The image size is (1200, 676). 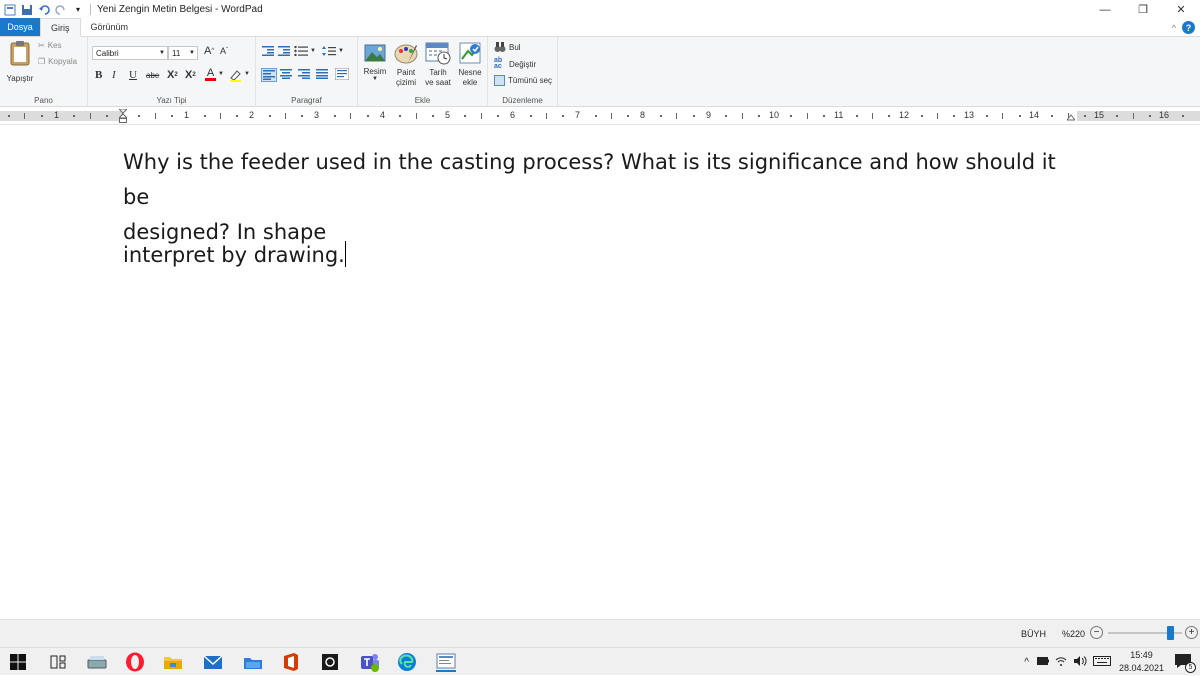 What do you see at coordinates (235, 75) in the screenshot?
I see `highlight-button` at bounding box center [235, 75].